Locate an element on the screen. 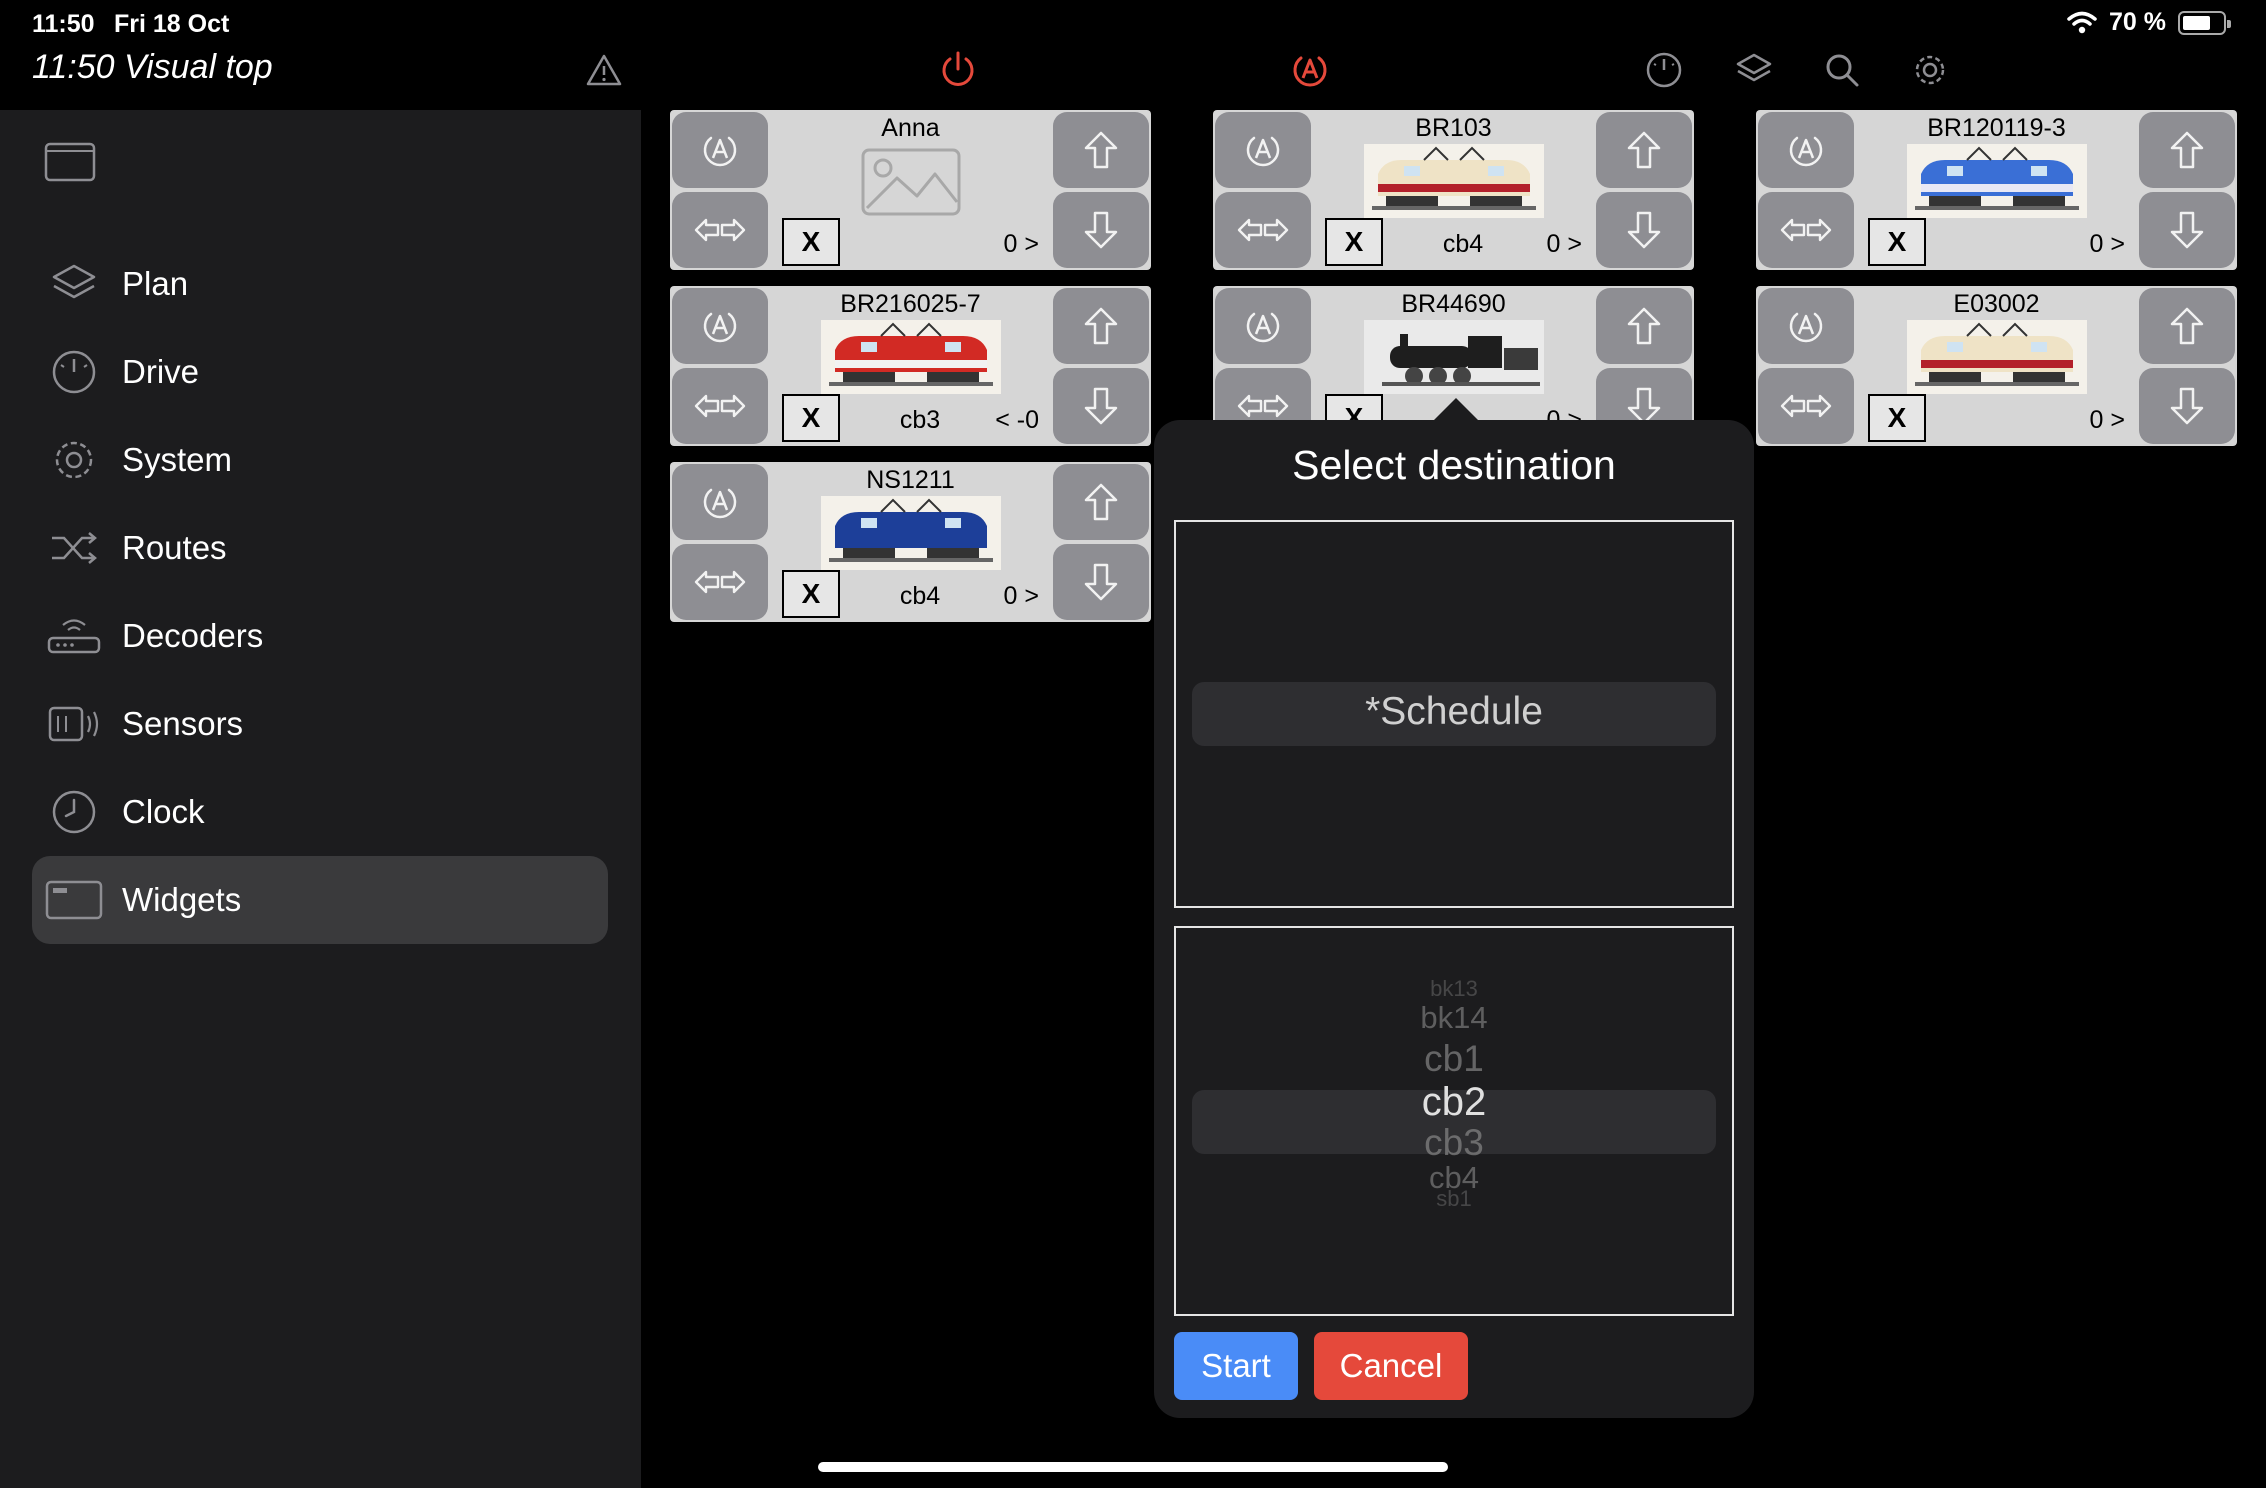 The width and height of the screenshot is (2266, 1488). sidebar-item-sensors: Sensors is located at coordinates (320, 724).